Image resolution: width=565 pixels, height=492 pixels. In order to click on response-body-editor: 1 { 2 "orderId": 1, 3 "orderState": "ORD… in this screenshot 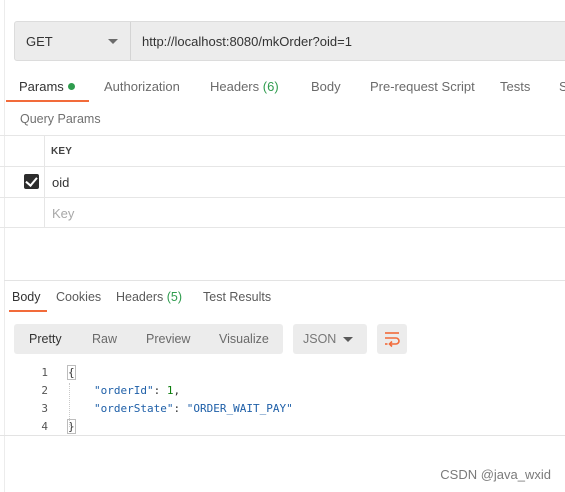, I will do `click(282, 400)`.